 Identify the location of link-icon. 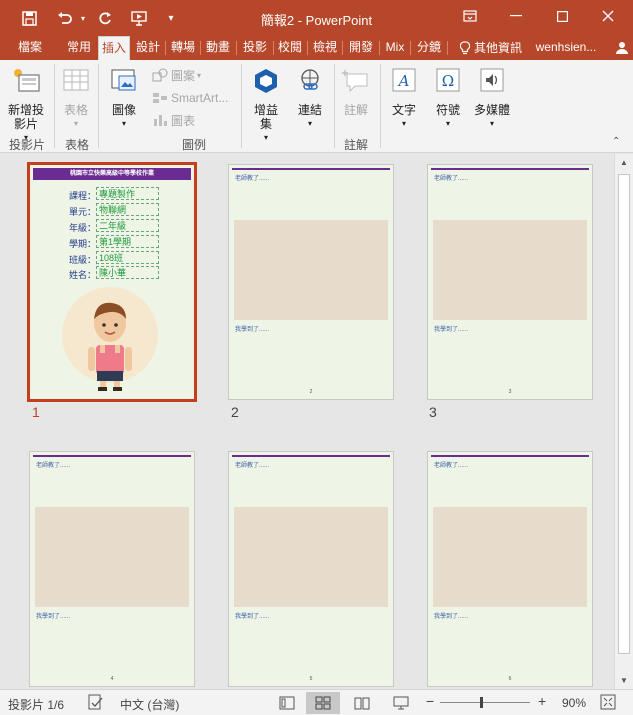
(310, 79).